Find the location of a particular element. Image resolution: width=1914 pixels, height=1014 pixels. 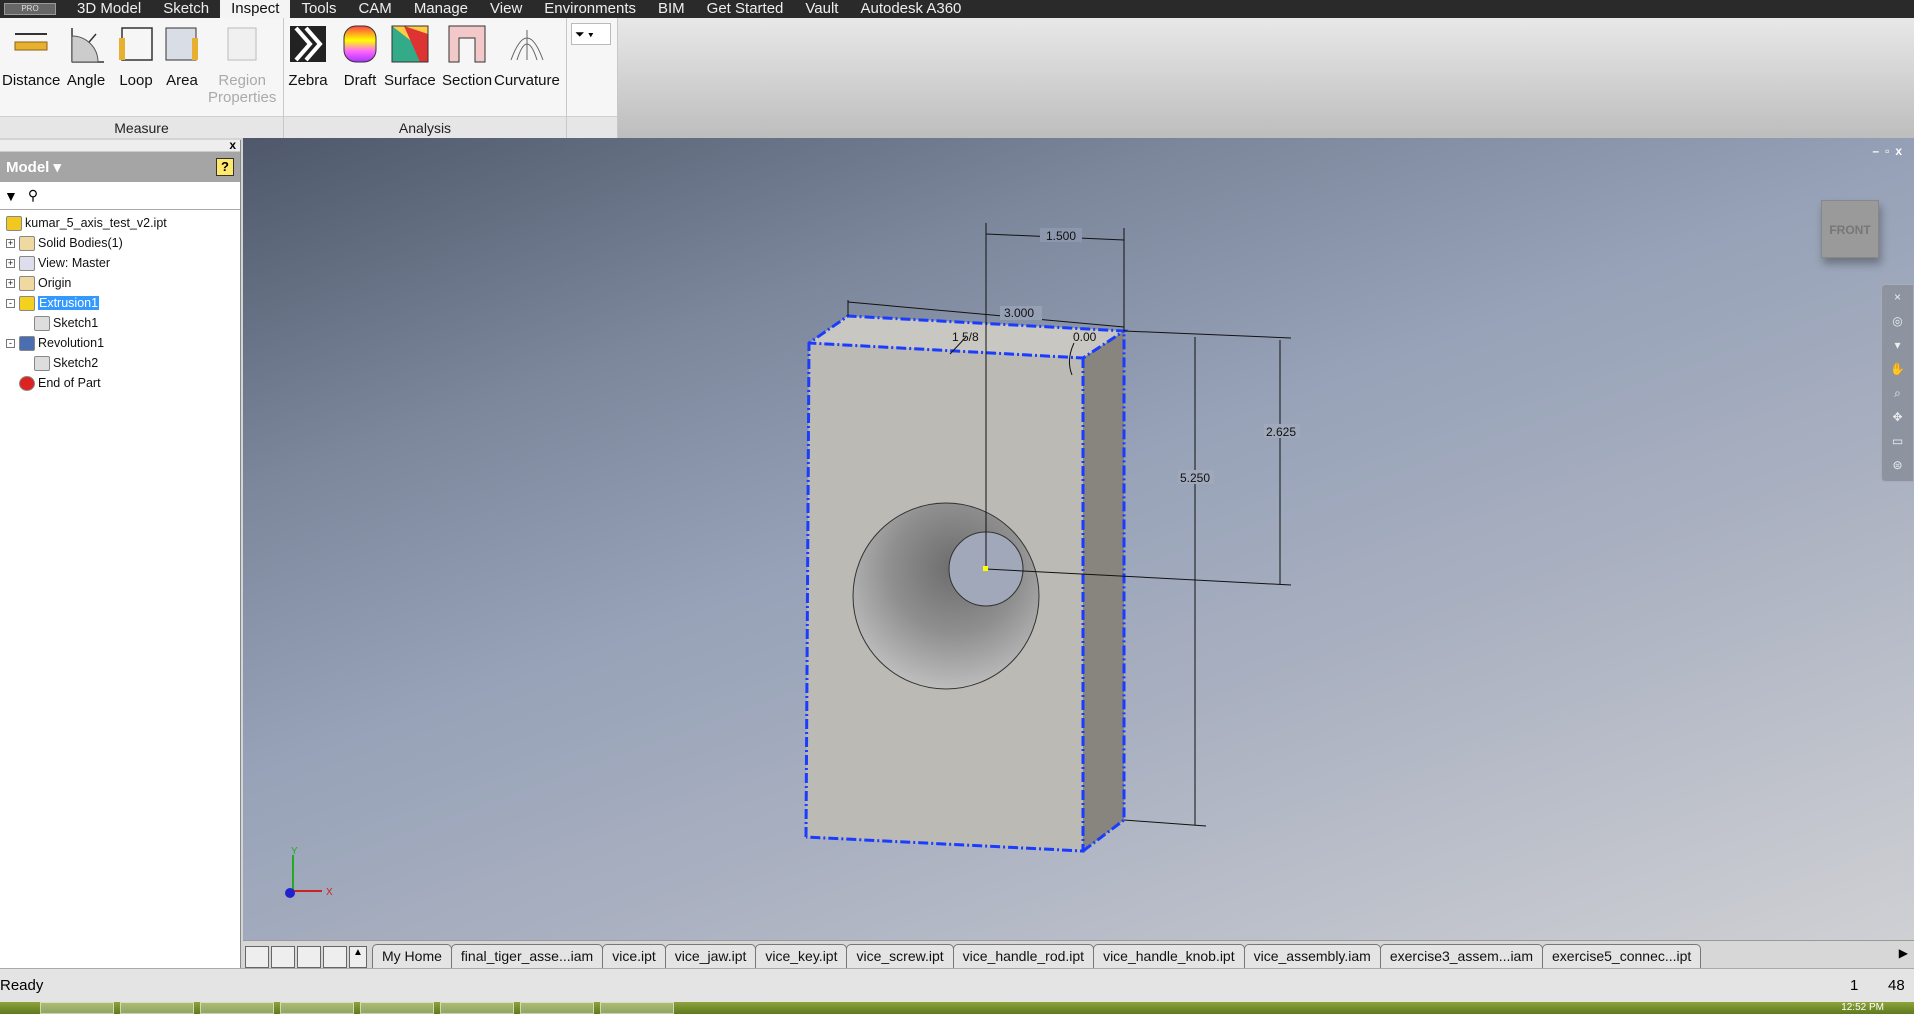

tree-node: End of Part is located at coordinates (120, 383).